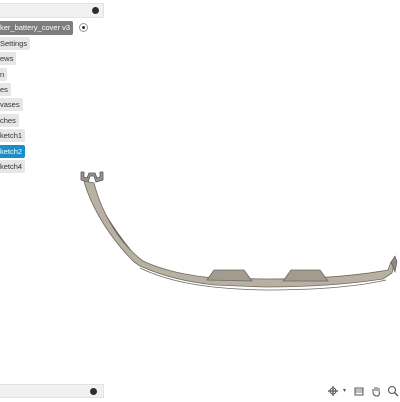  I want to click on root-component-row: ker_battery_cover v3, so click(44, 28).